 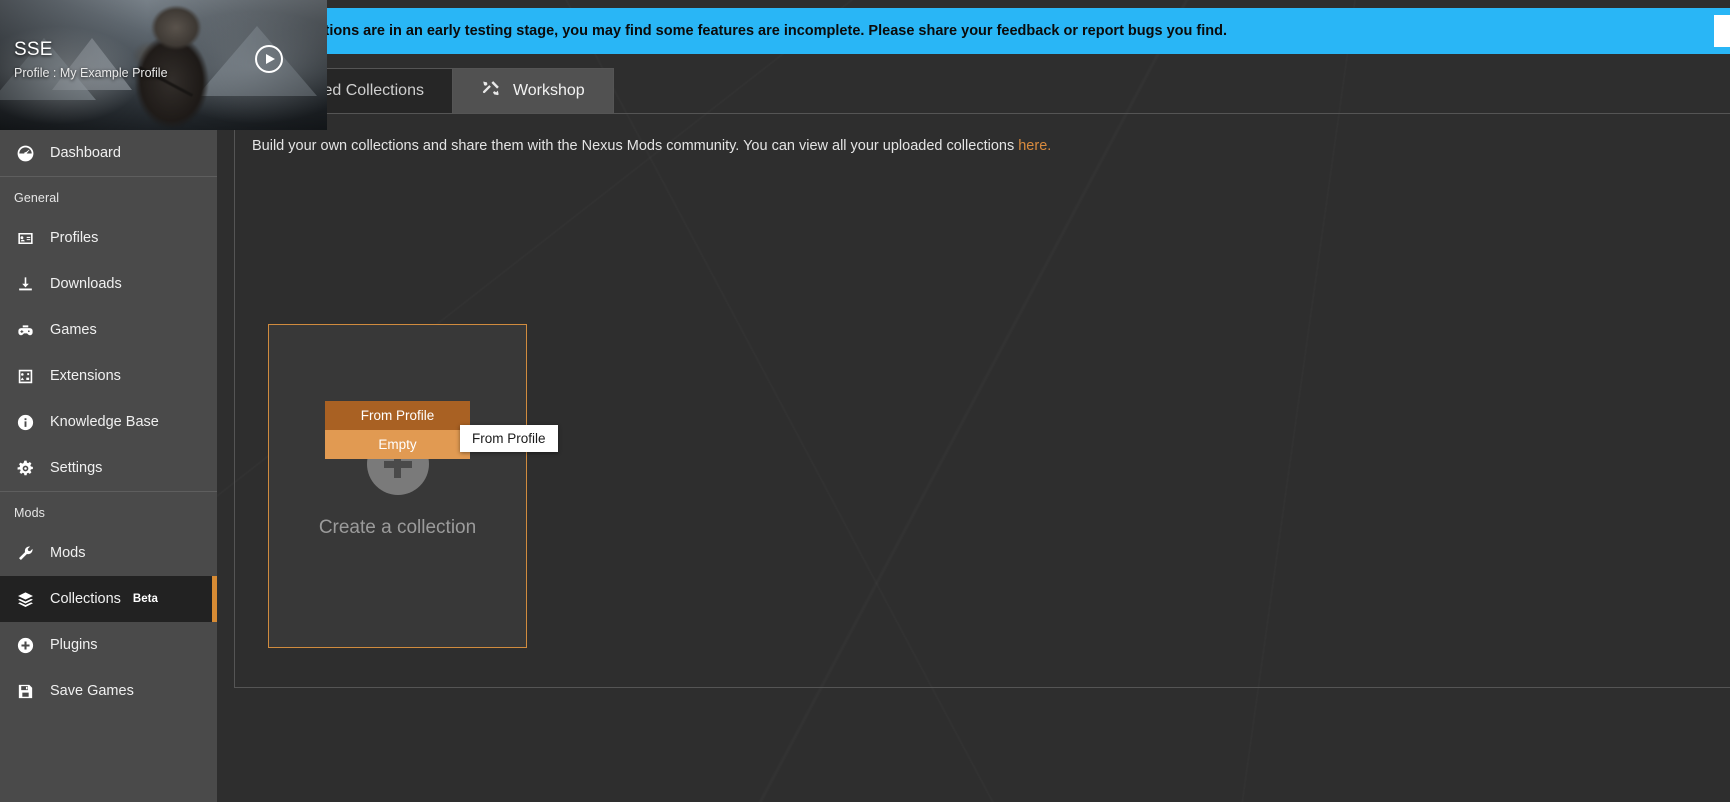 I want to click on create-collection-card: Create a collection, so click(x=397, y=486).